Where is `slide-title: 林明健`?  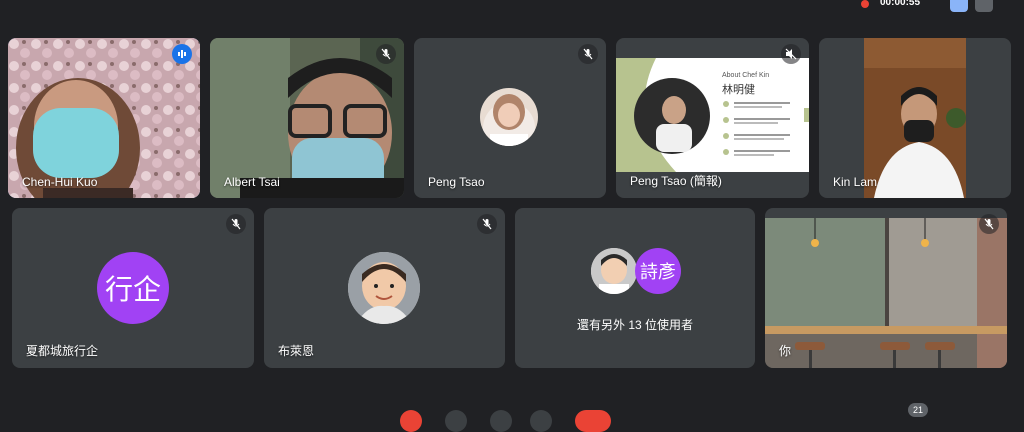 slide-title: 林明健 is located at coordinates (738, 90).